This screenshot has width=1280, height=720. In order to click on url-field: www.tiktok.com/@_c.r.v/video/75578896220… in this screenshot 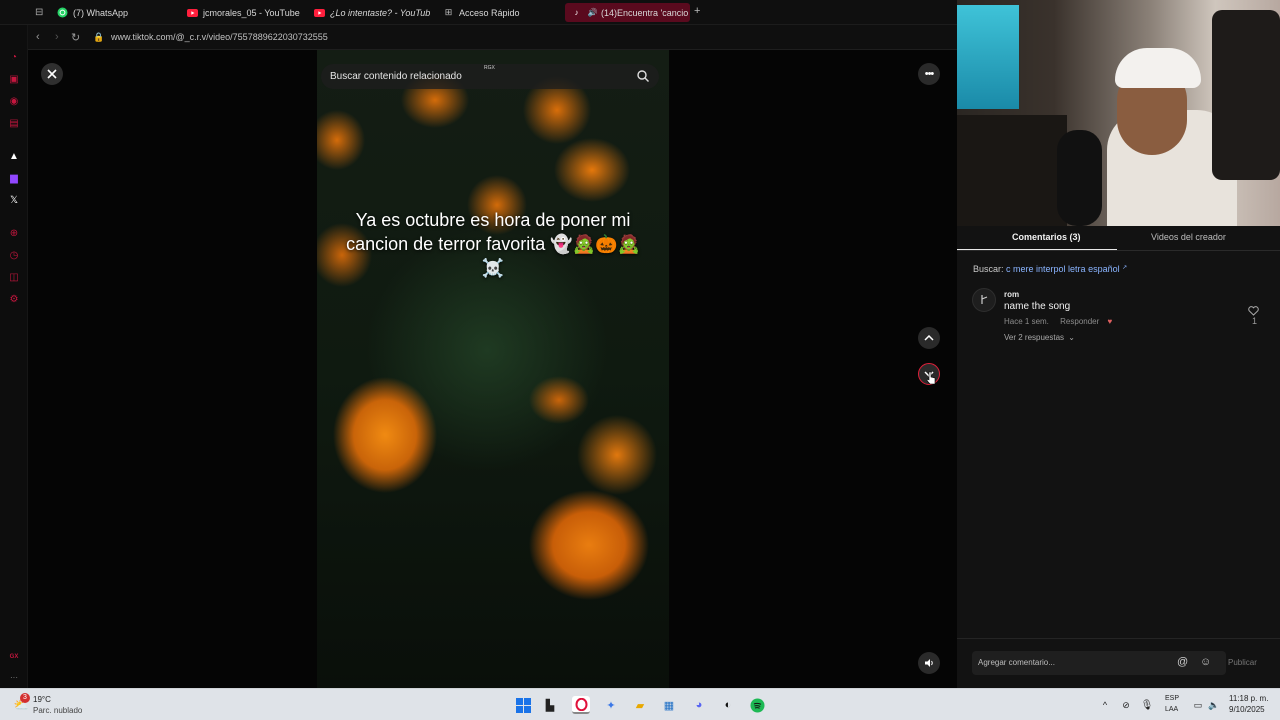, I will do `click(219, 37)`.